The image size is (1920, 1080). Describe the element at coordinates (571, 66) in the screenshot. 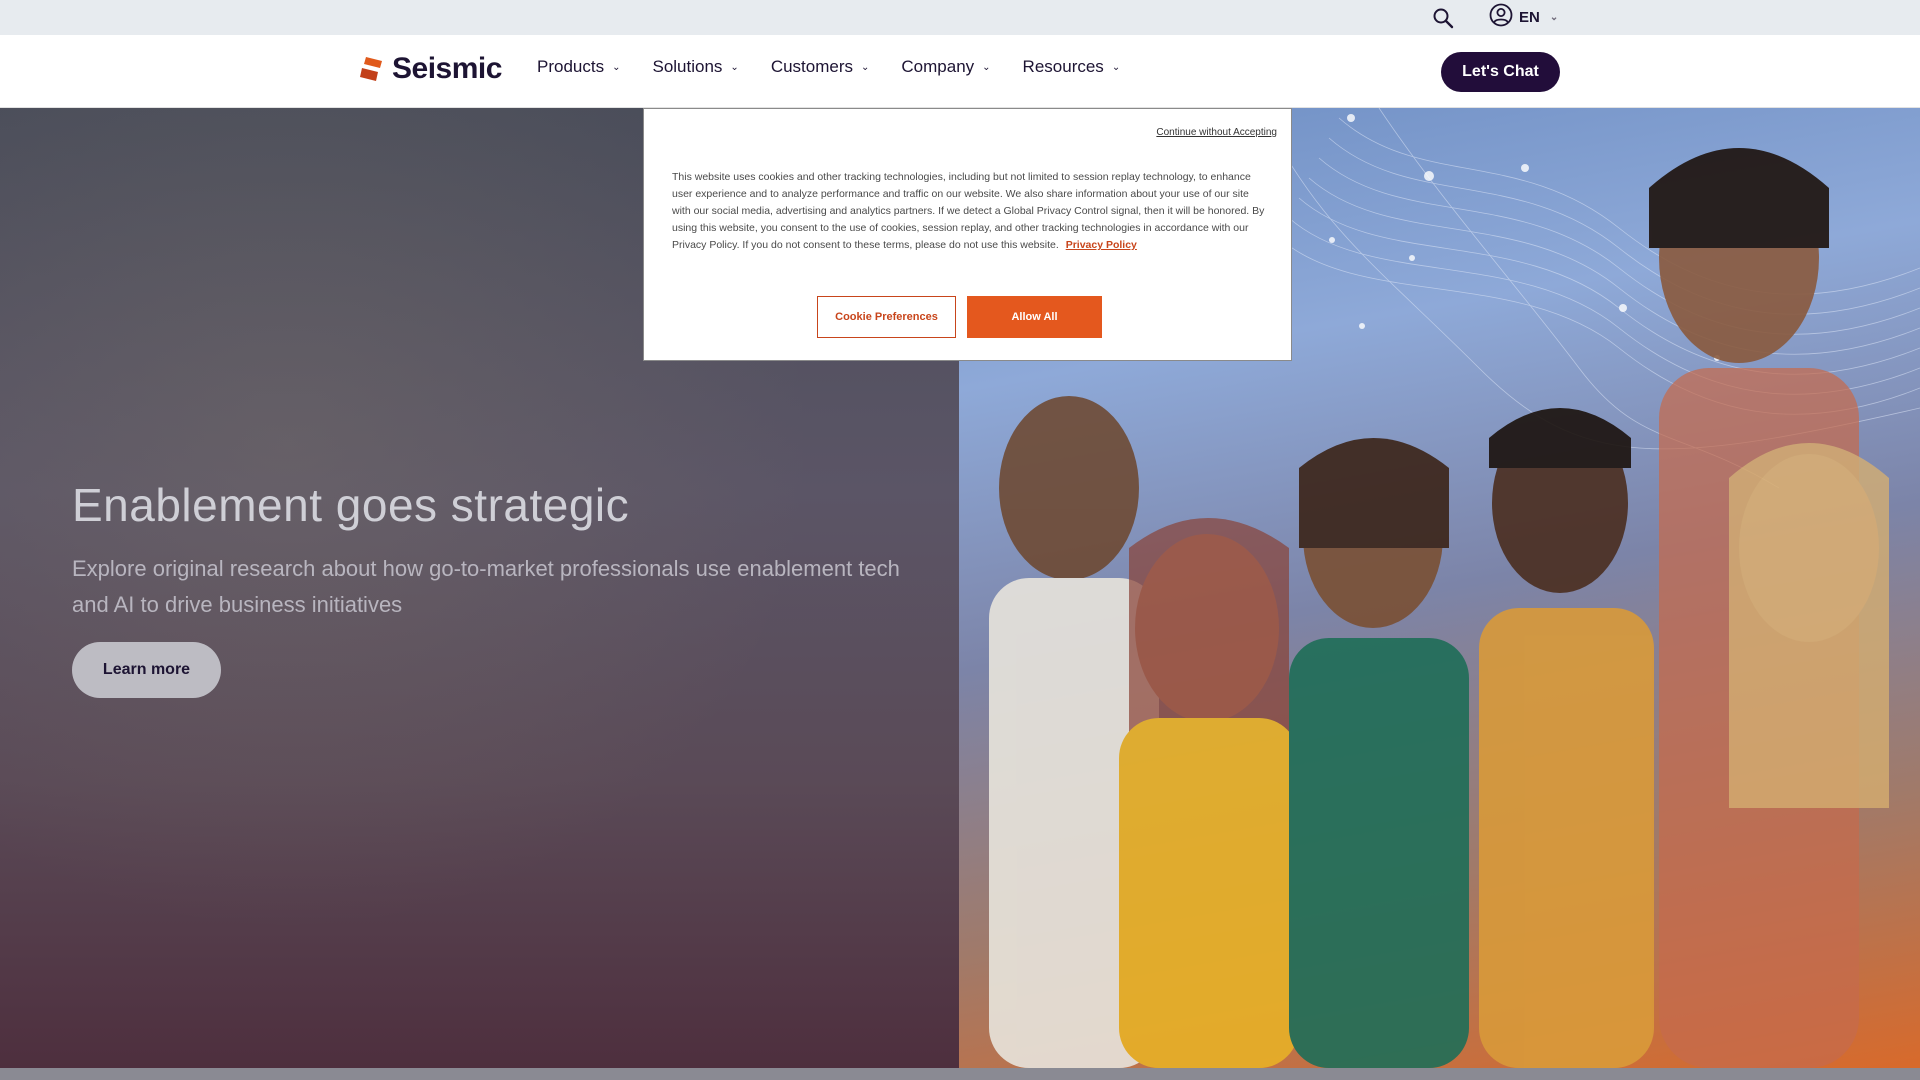

I see `nav-item-label: Products` at that location.